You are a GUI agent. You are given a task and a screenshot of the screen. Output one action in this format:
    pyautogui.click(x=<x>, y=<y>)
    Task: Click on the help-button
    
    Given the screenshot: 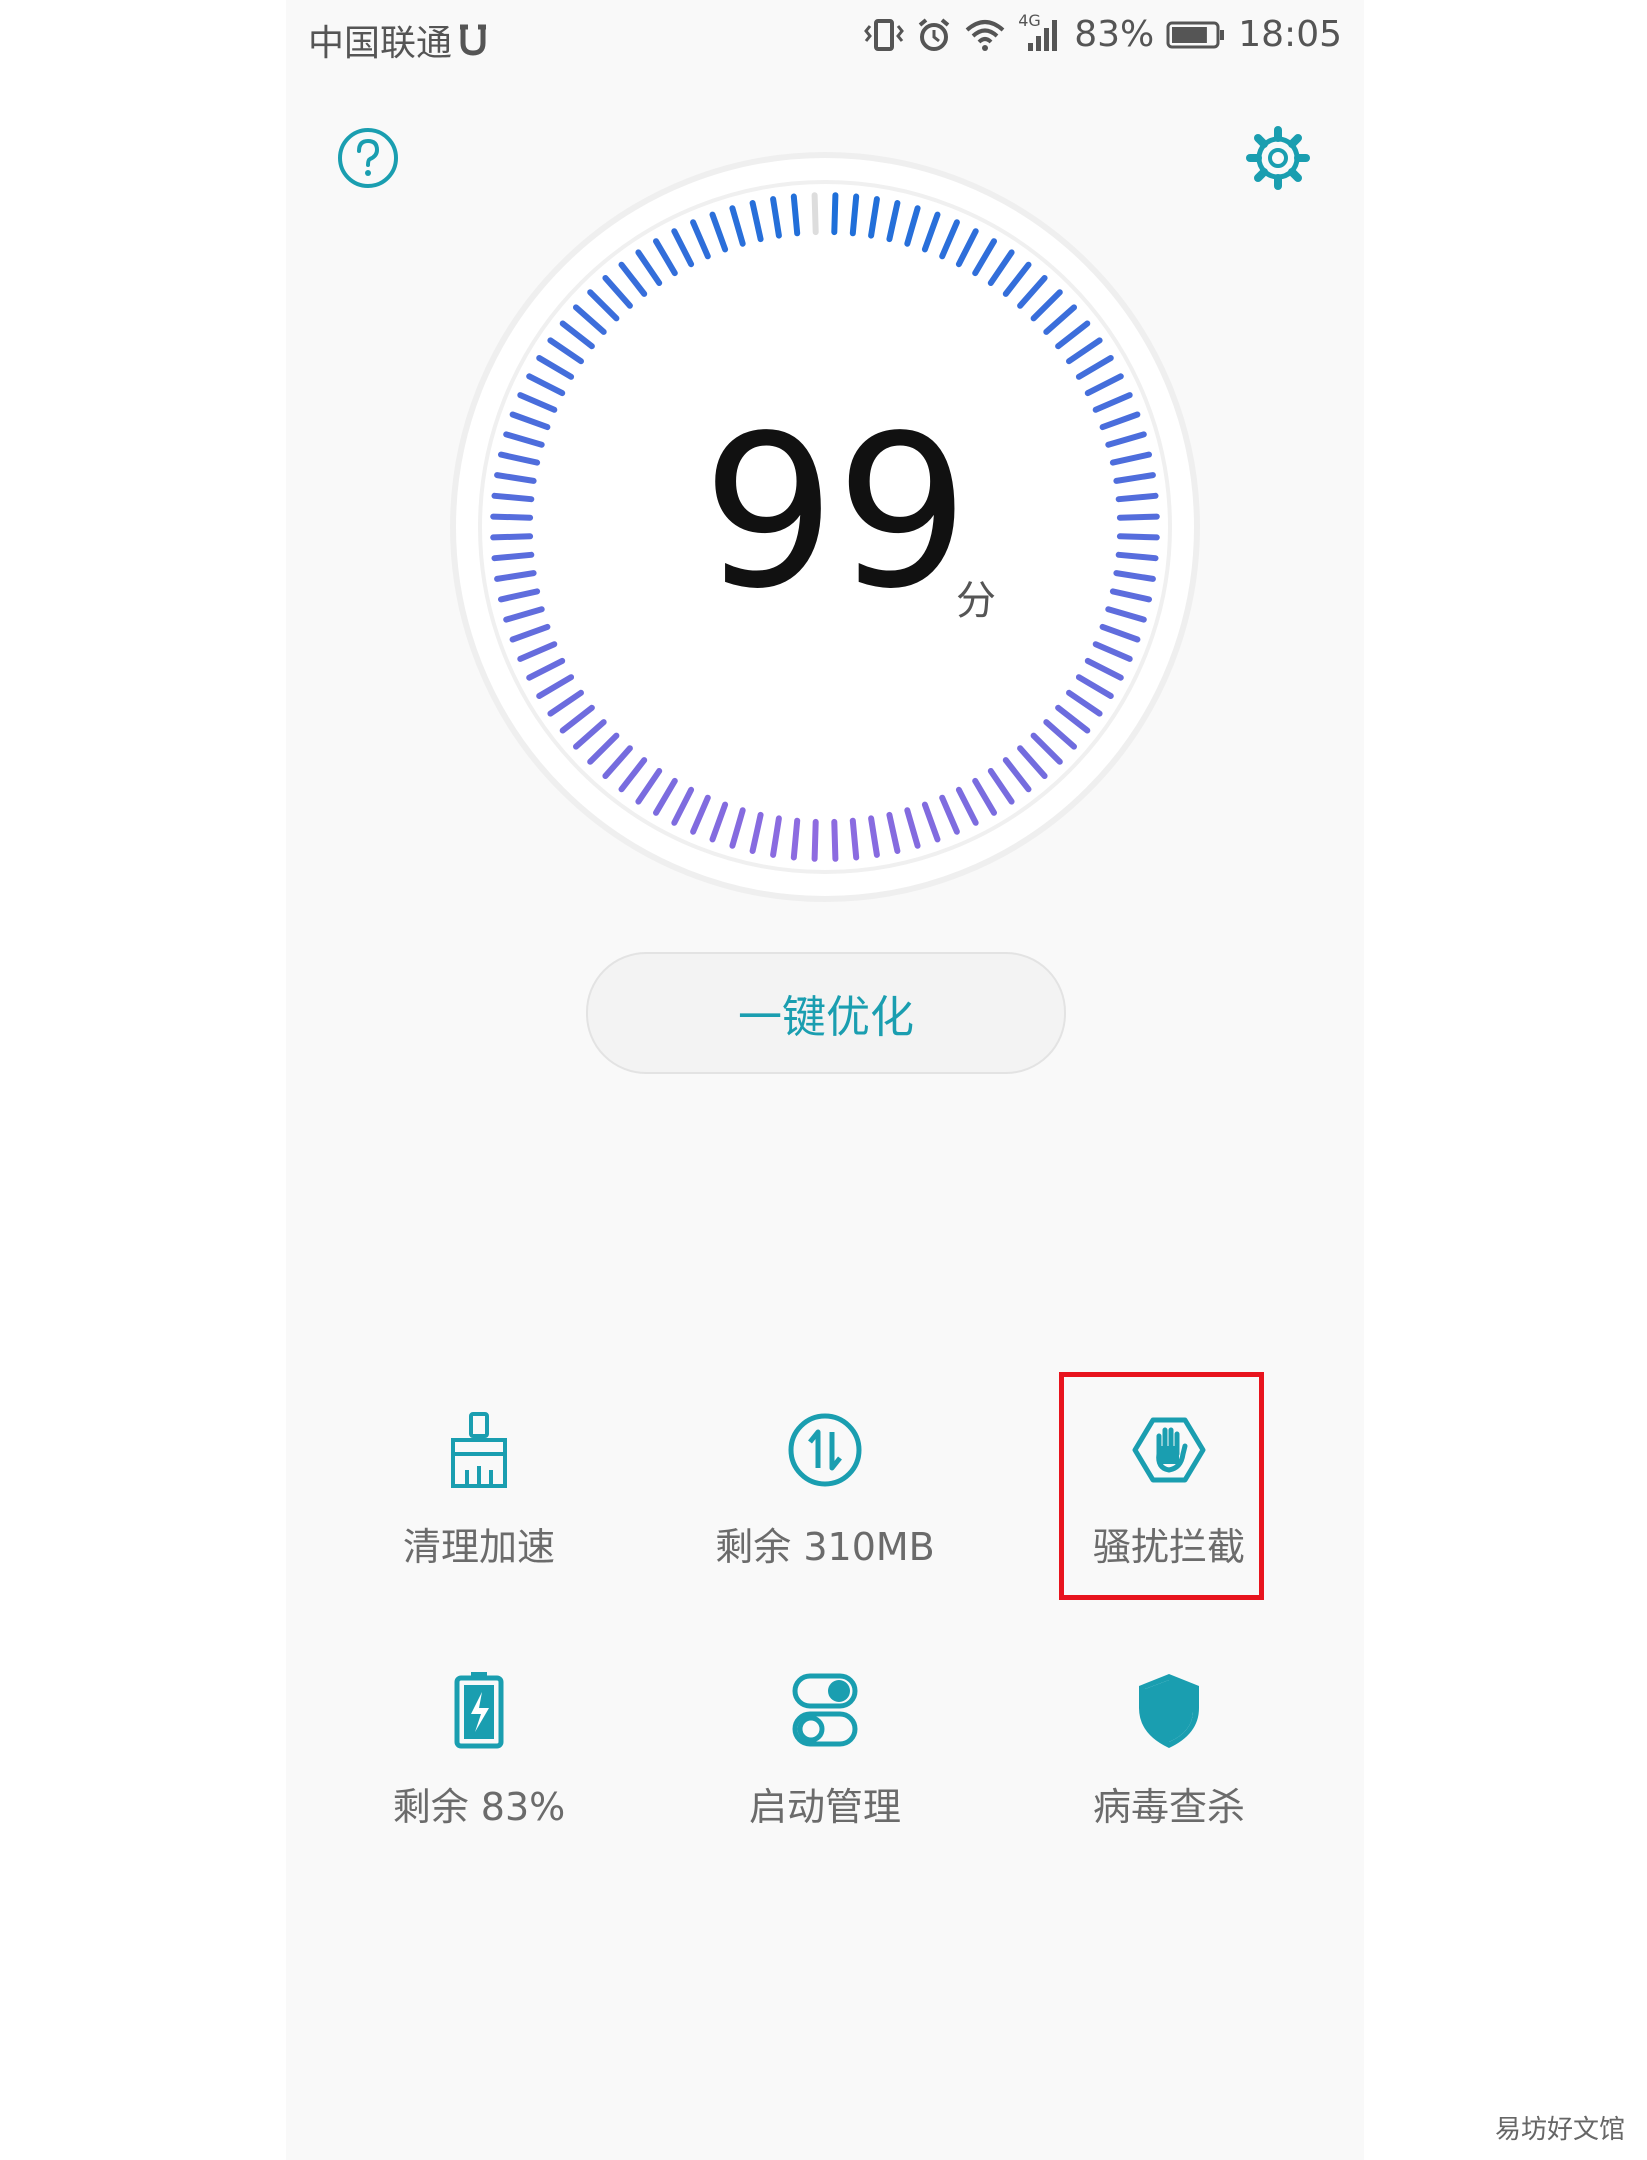 What is the action you would take?
    pyautogui.click(x=368, y=158)
    